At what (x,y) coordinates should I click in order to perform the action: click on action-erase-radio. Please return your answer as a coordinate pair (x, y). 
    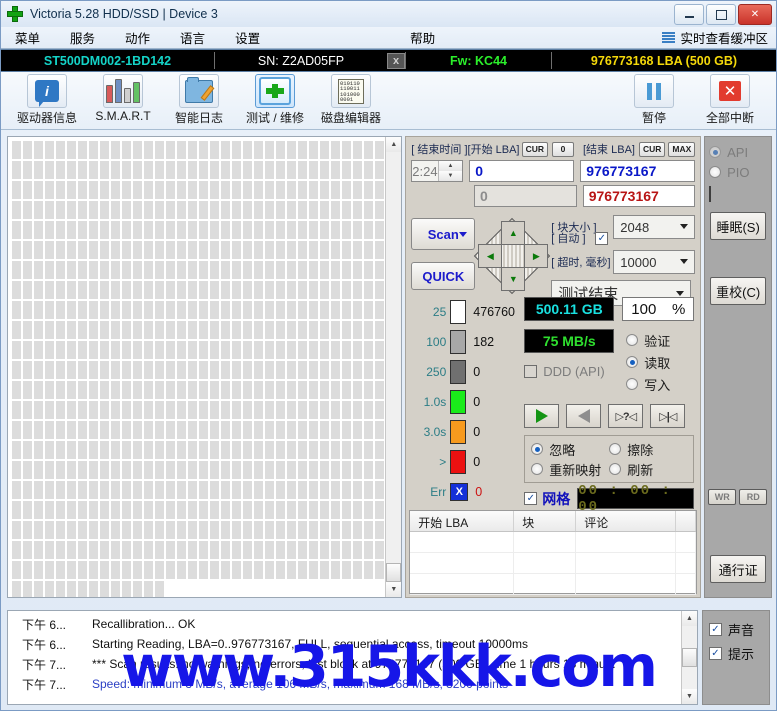
    Looking at the image, I should click on (615, 449).